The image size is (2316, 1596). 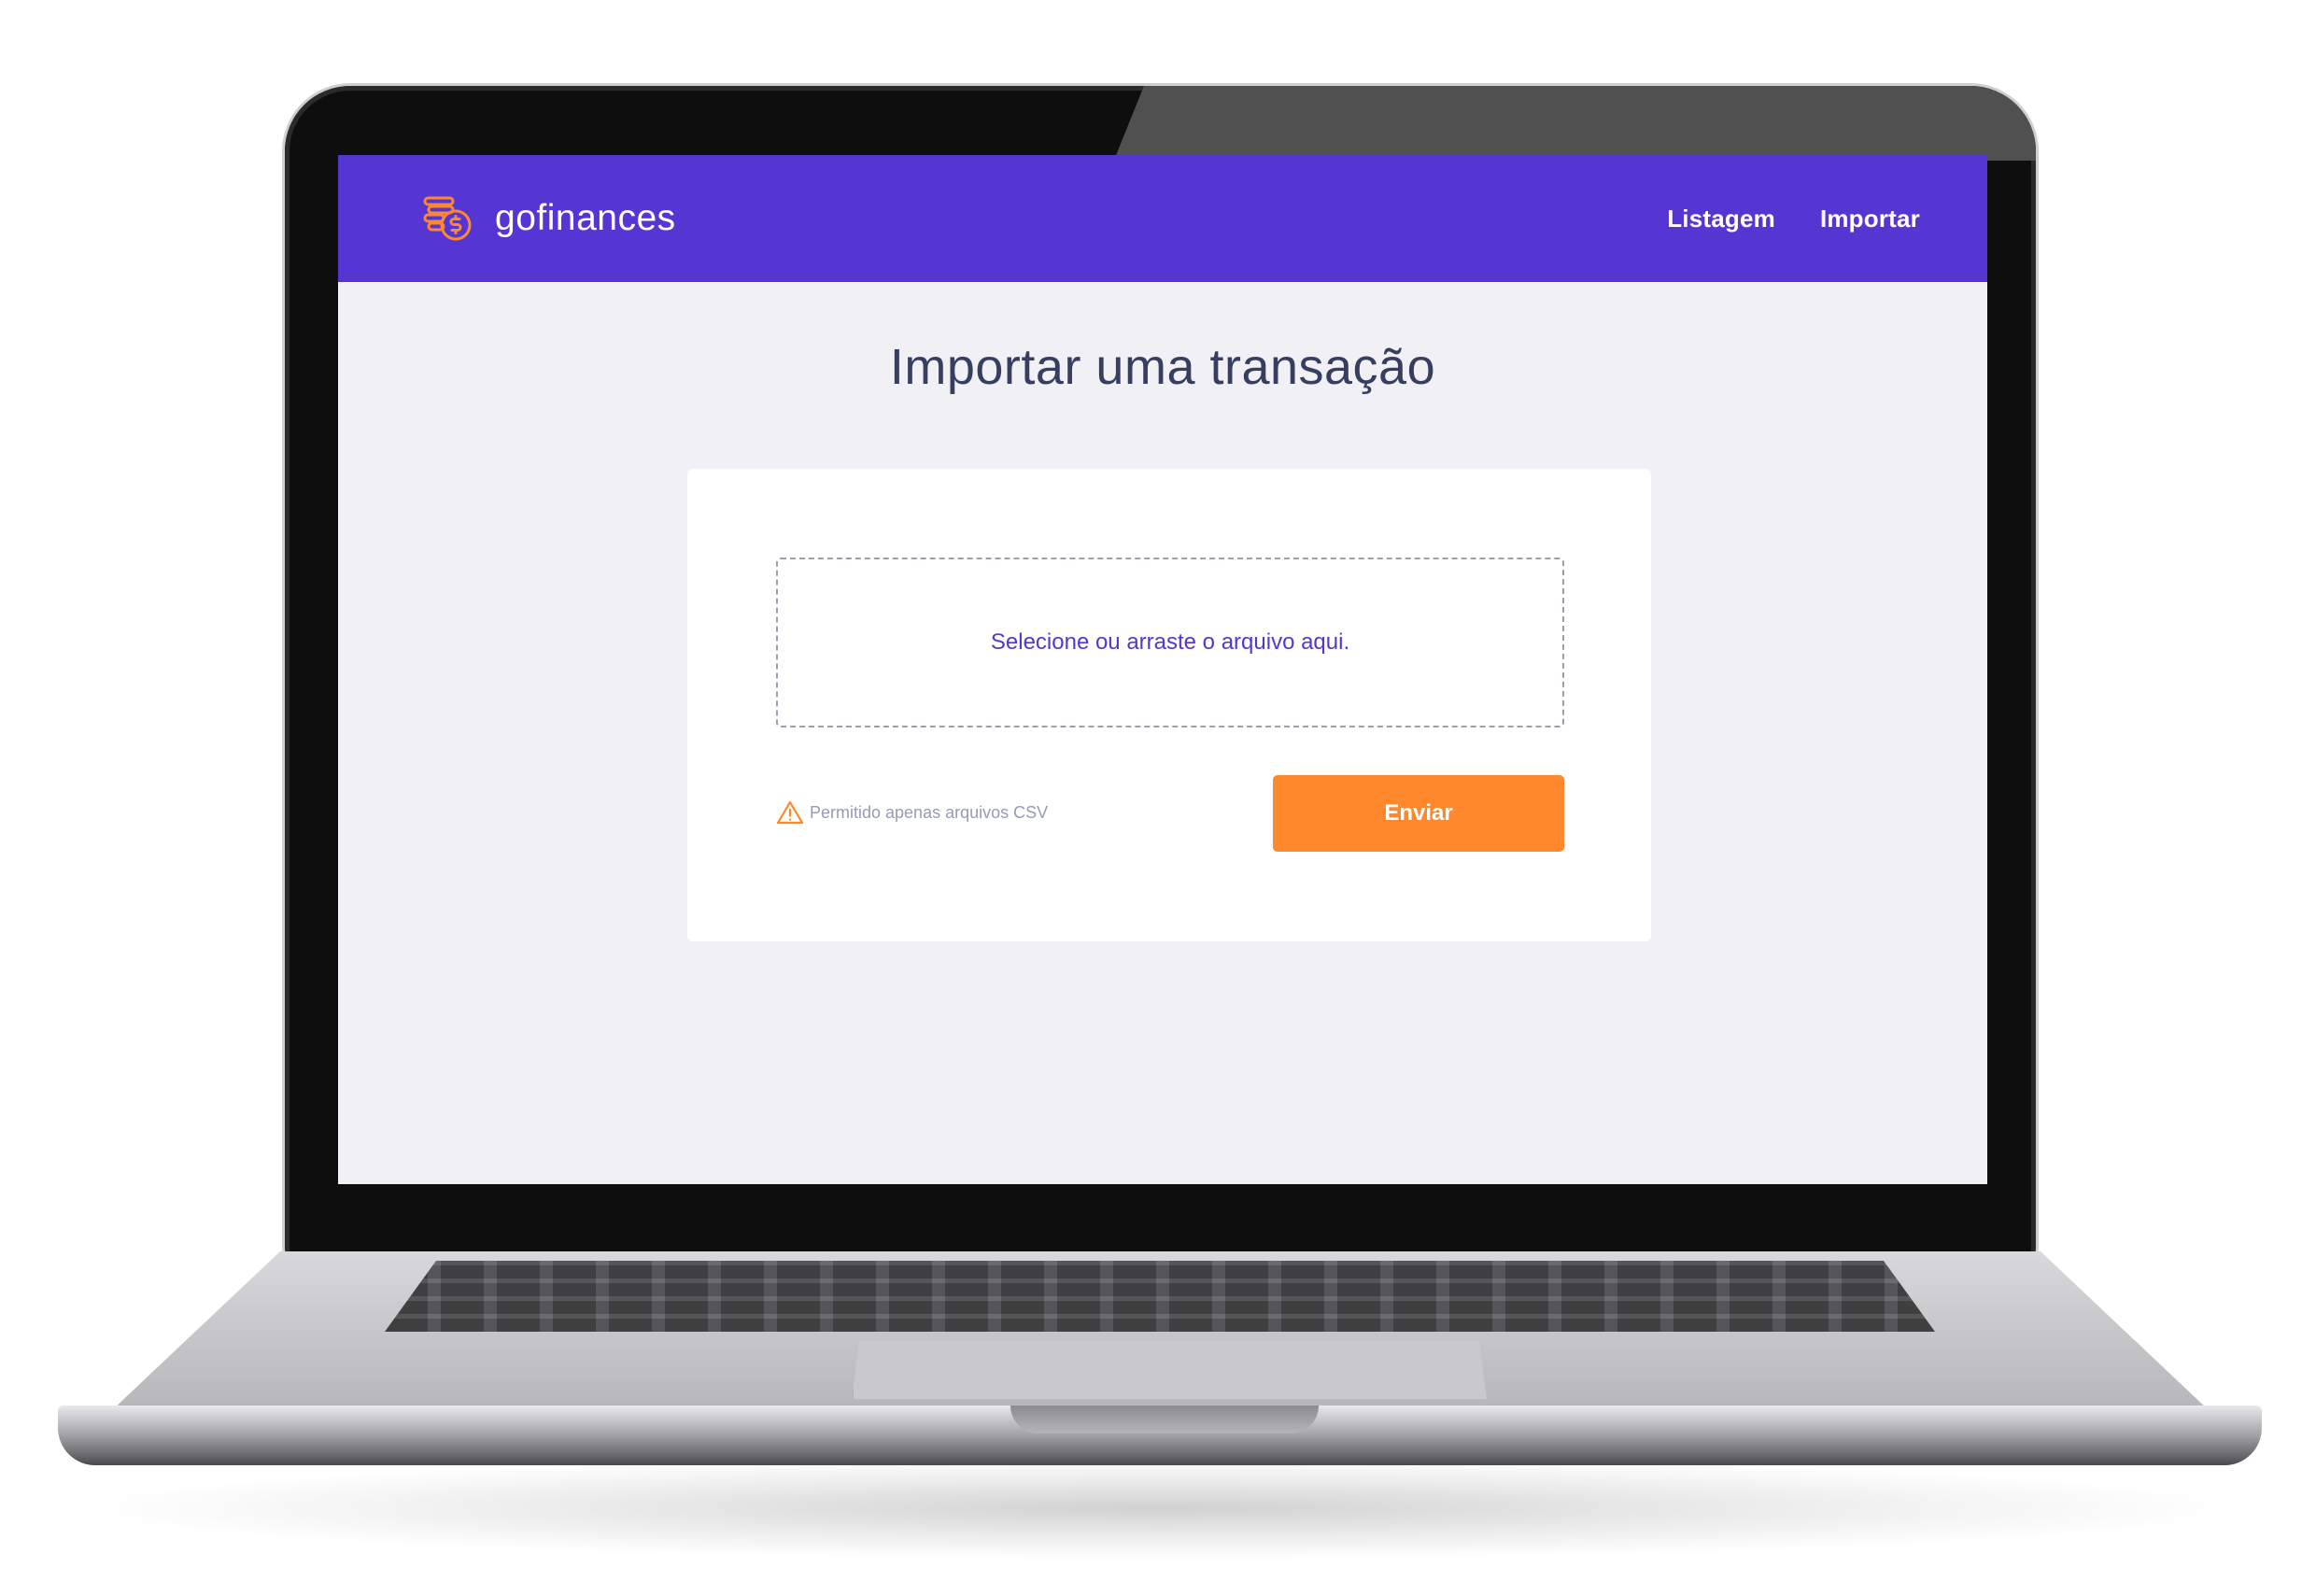 What do you see at coordinates (1160, 1296) in the screenshot?
I see `laptop-keyboard` at bounding box center [1160, 1296].